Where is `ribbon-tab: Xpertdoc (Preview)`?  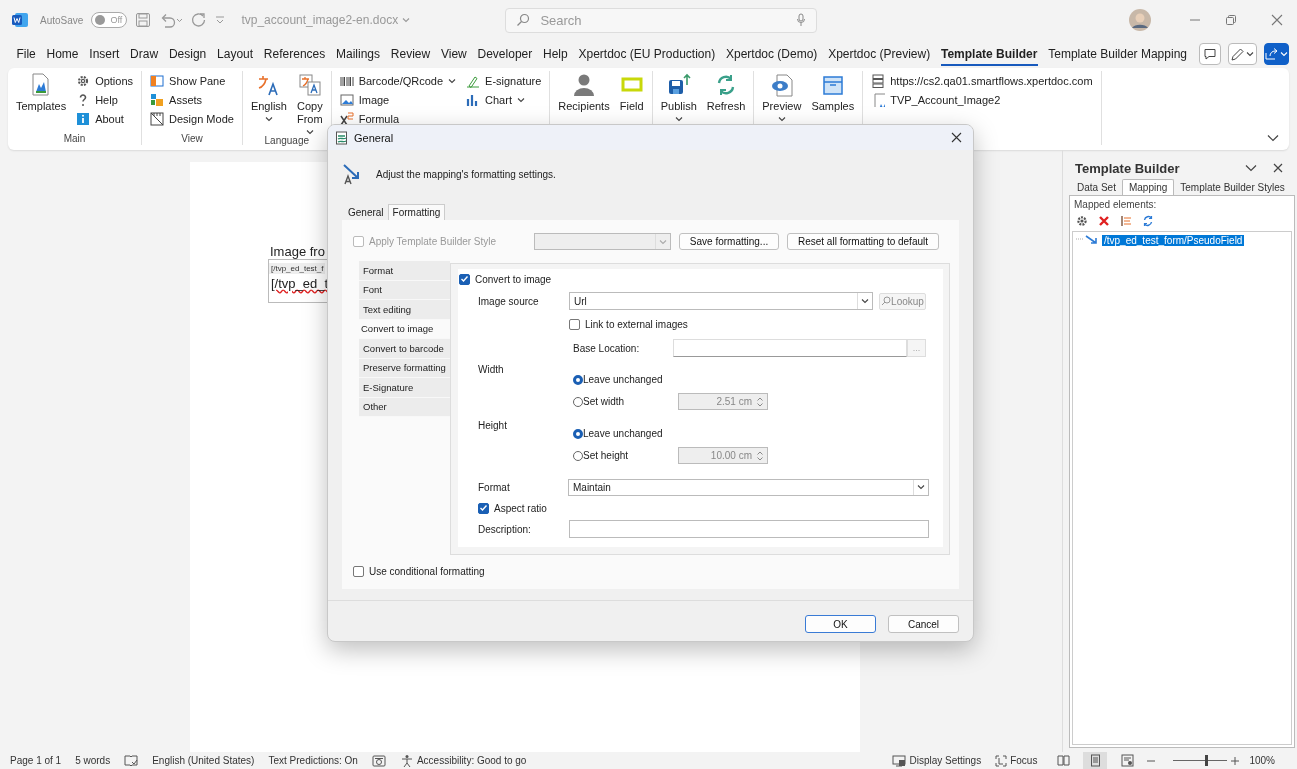 ribbon-tab: Xpertdoc (Preview) is located at coordinates (879, 54).